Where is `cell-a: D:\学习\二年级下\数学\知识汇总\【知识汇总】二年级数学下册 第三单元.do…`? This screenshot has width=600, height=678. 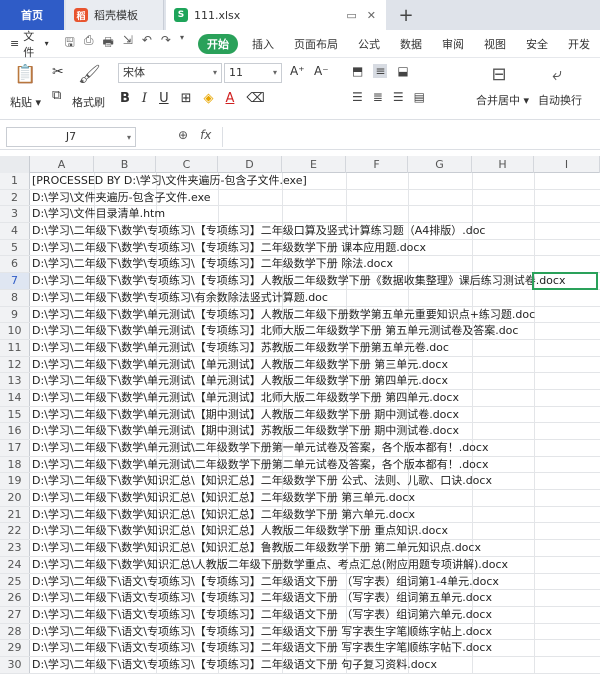
cell-a: D:\学习\二年级下\数学\知识汇总\【知识汇总】二年级数学下册 第三单元.do… is located at coordinates (223, 498).